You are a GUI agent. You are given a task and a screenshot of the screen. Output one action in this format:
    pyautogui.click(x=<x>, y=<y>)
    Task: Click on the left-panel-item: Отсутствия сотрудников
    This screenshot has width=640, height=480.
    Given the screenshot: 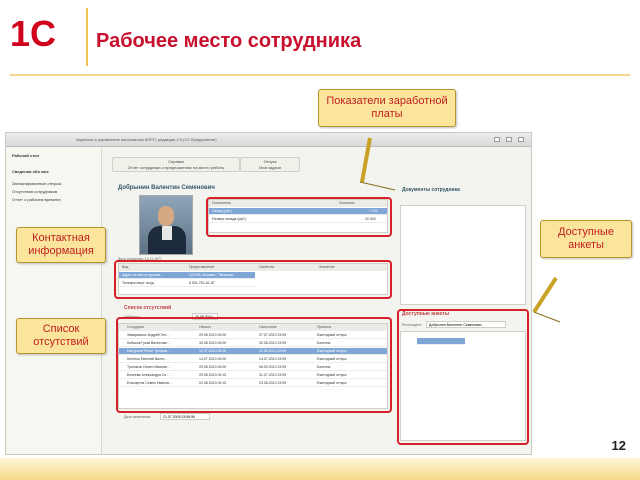 What is the action you would take?
    pyautogui.click(x=34, y=191)
    